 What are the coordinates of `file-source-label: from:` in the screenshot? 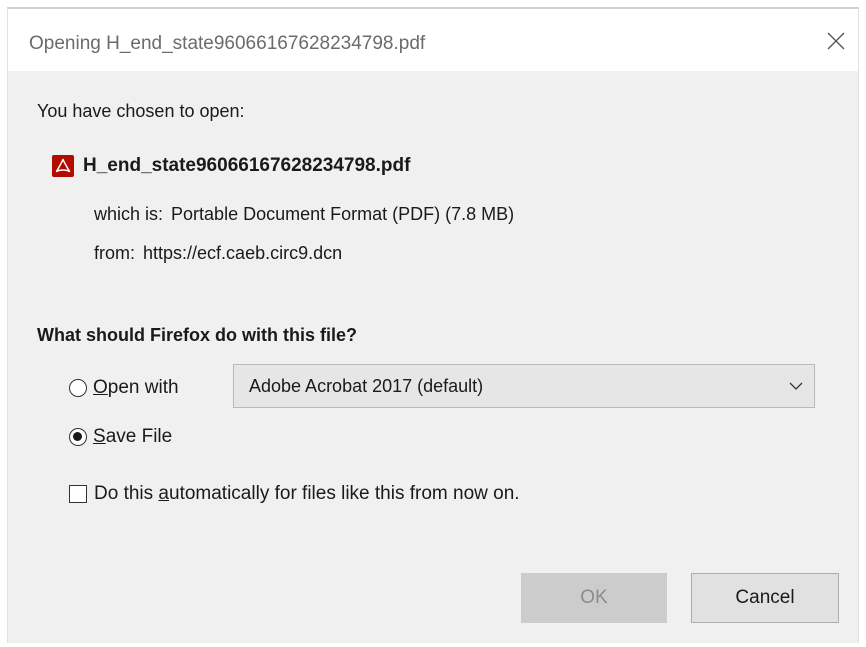 It's located at (115, 253).